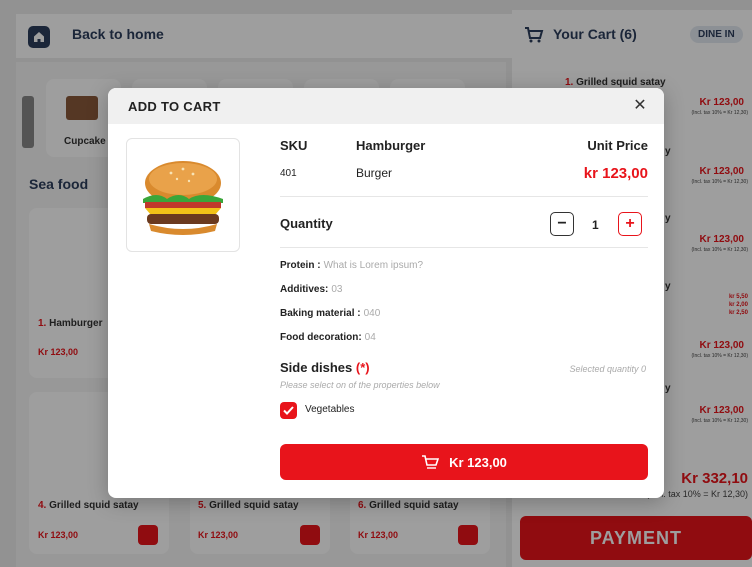 The width and height of the screenshot is (752, 567). I want to click on add-to-cart-button: Kr 123,00, so click(464, 462).